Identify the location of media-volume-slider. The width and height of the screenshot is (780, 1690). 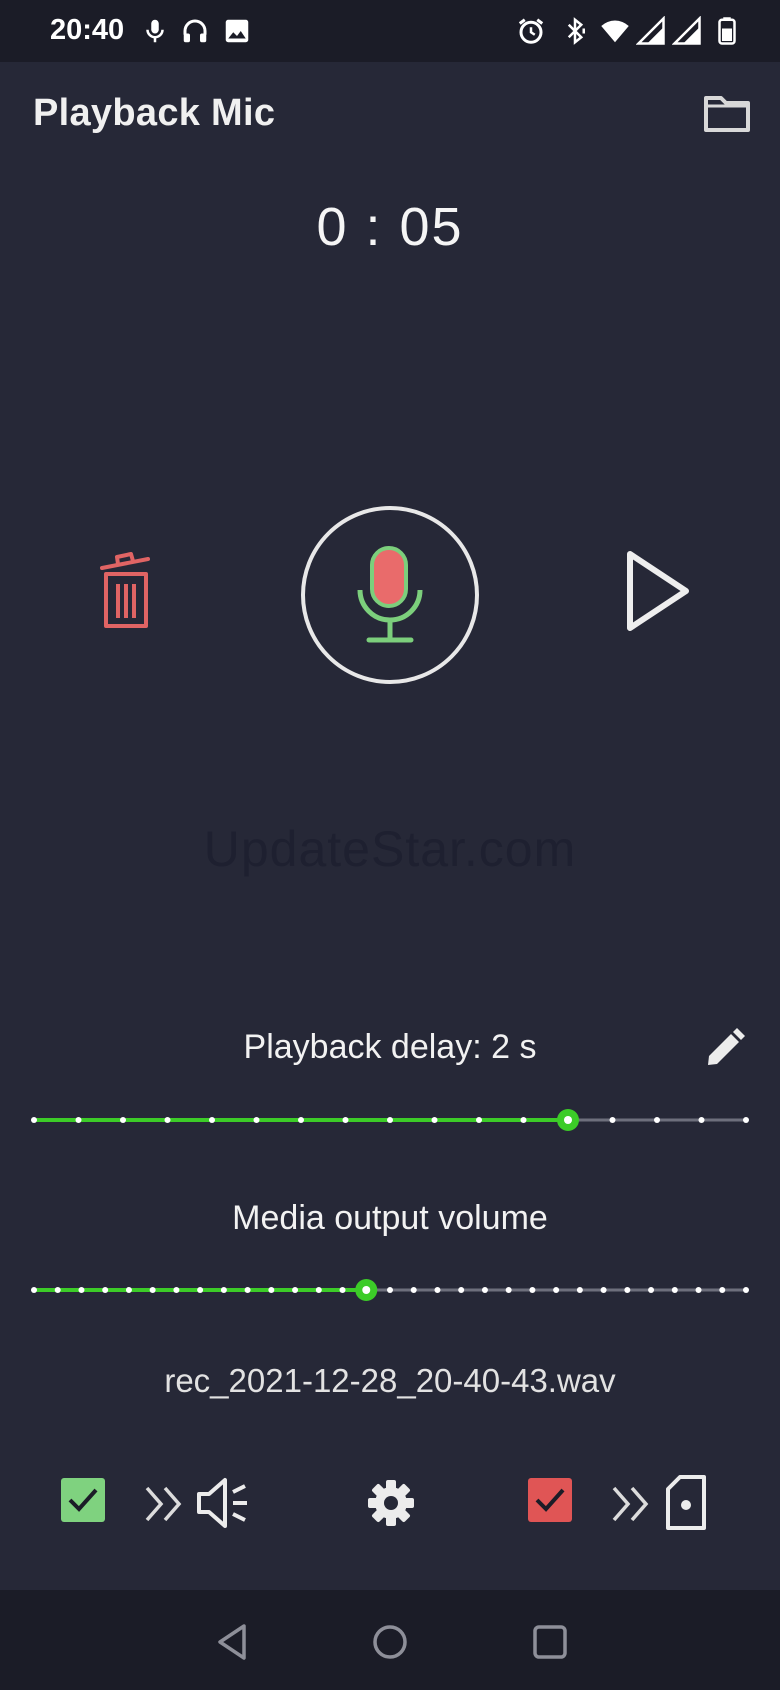
(390, 1290).